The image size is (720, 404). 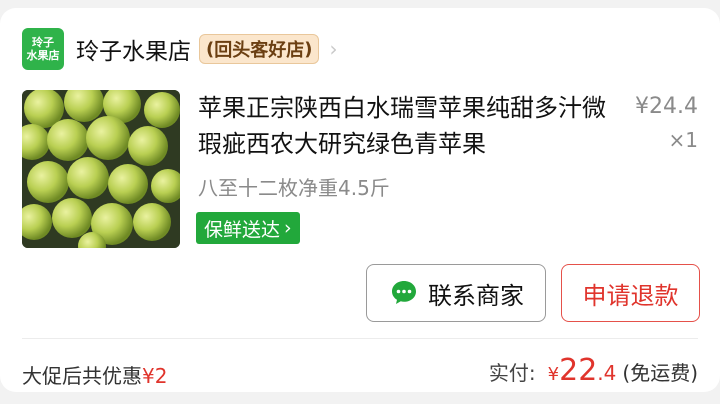 I want to click on store-header: 玲子 水果店 玲子水果店 ( 回头客好店 ) ›, so click(x=179, y=49).